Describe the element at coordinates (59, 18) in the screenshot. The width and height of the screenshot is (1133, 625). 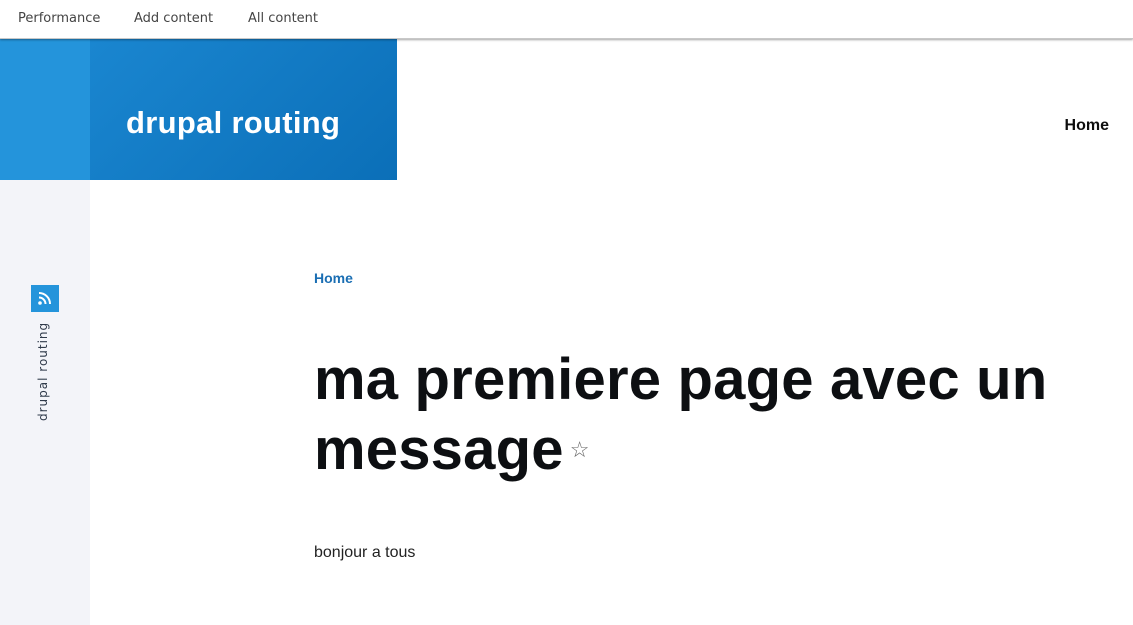
I see `toolbar-performance-link: Performance` at that location.